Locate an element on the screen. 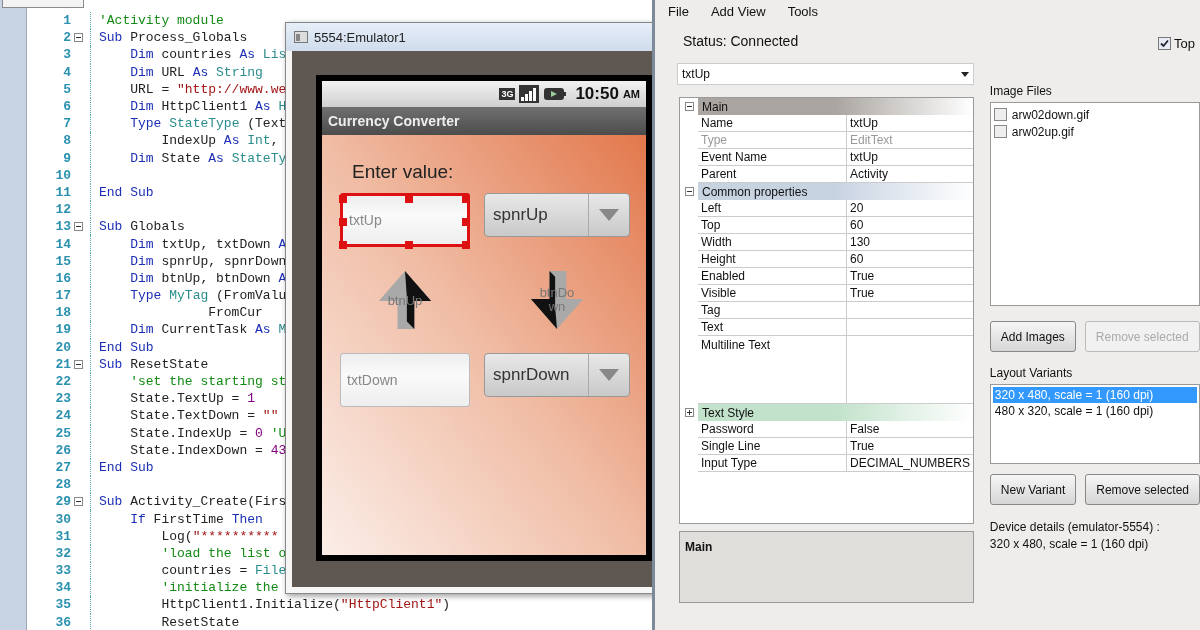  action-button: New Variant is located at coordinates (1033, 489).